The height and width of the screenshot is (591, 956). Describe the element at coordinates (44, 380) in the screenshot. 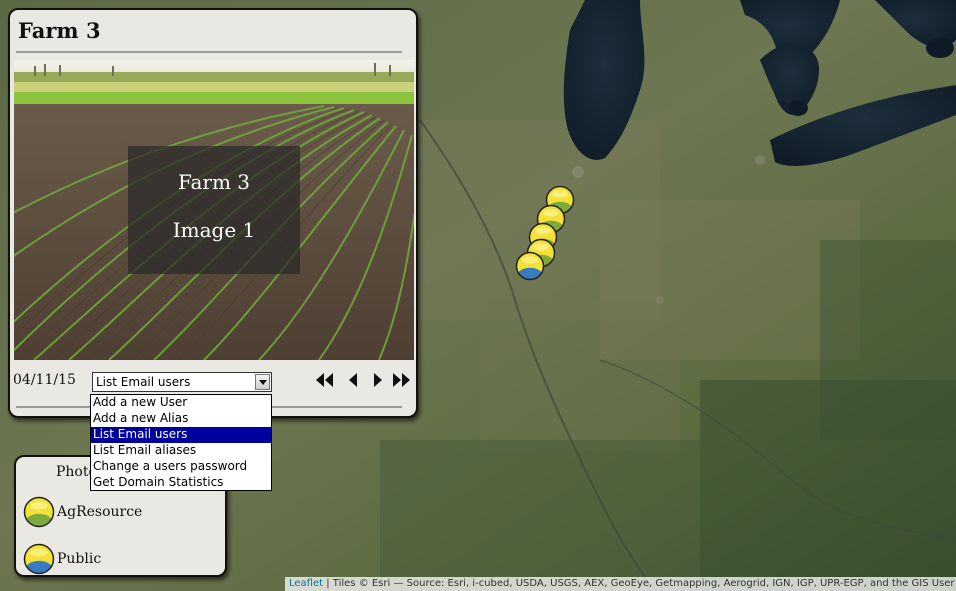

I see `photo-date: 04/11/15` at that location.